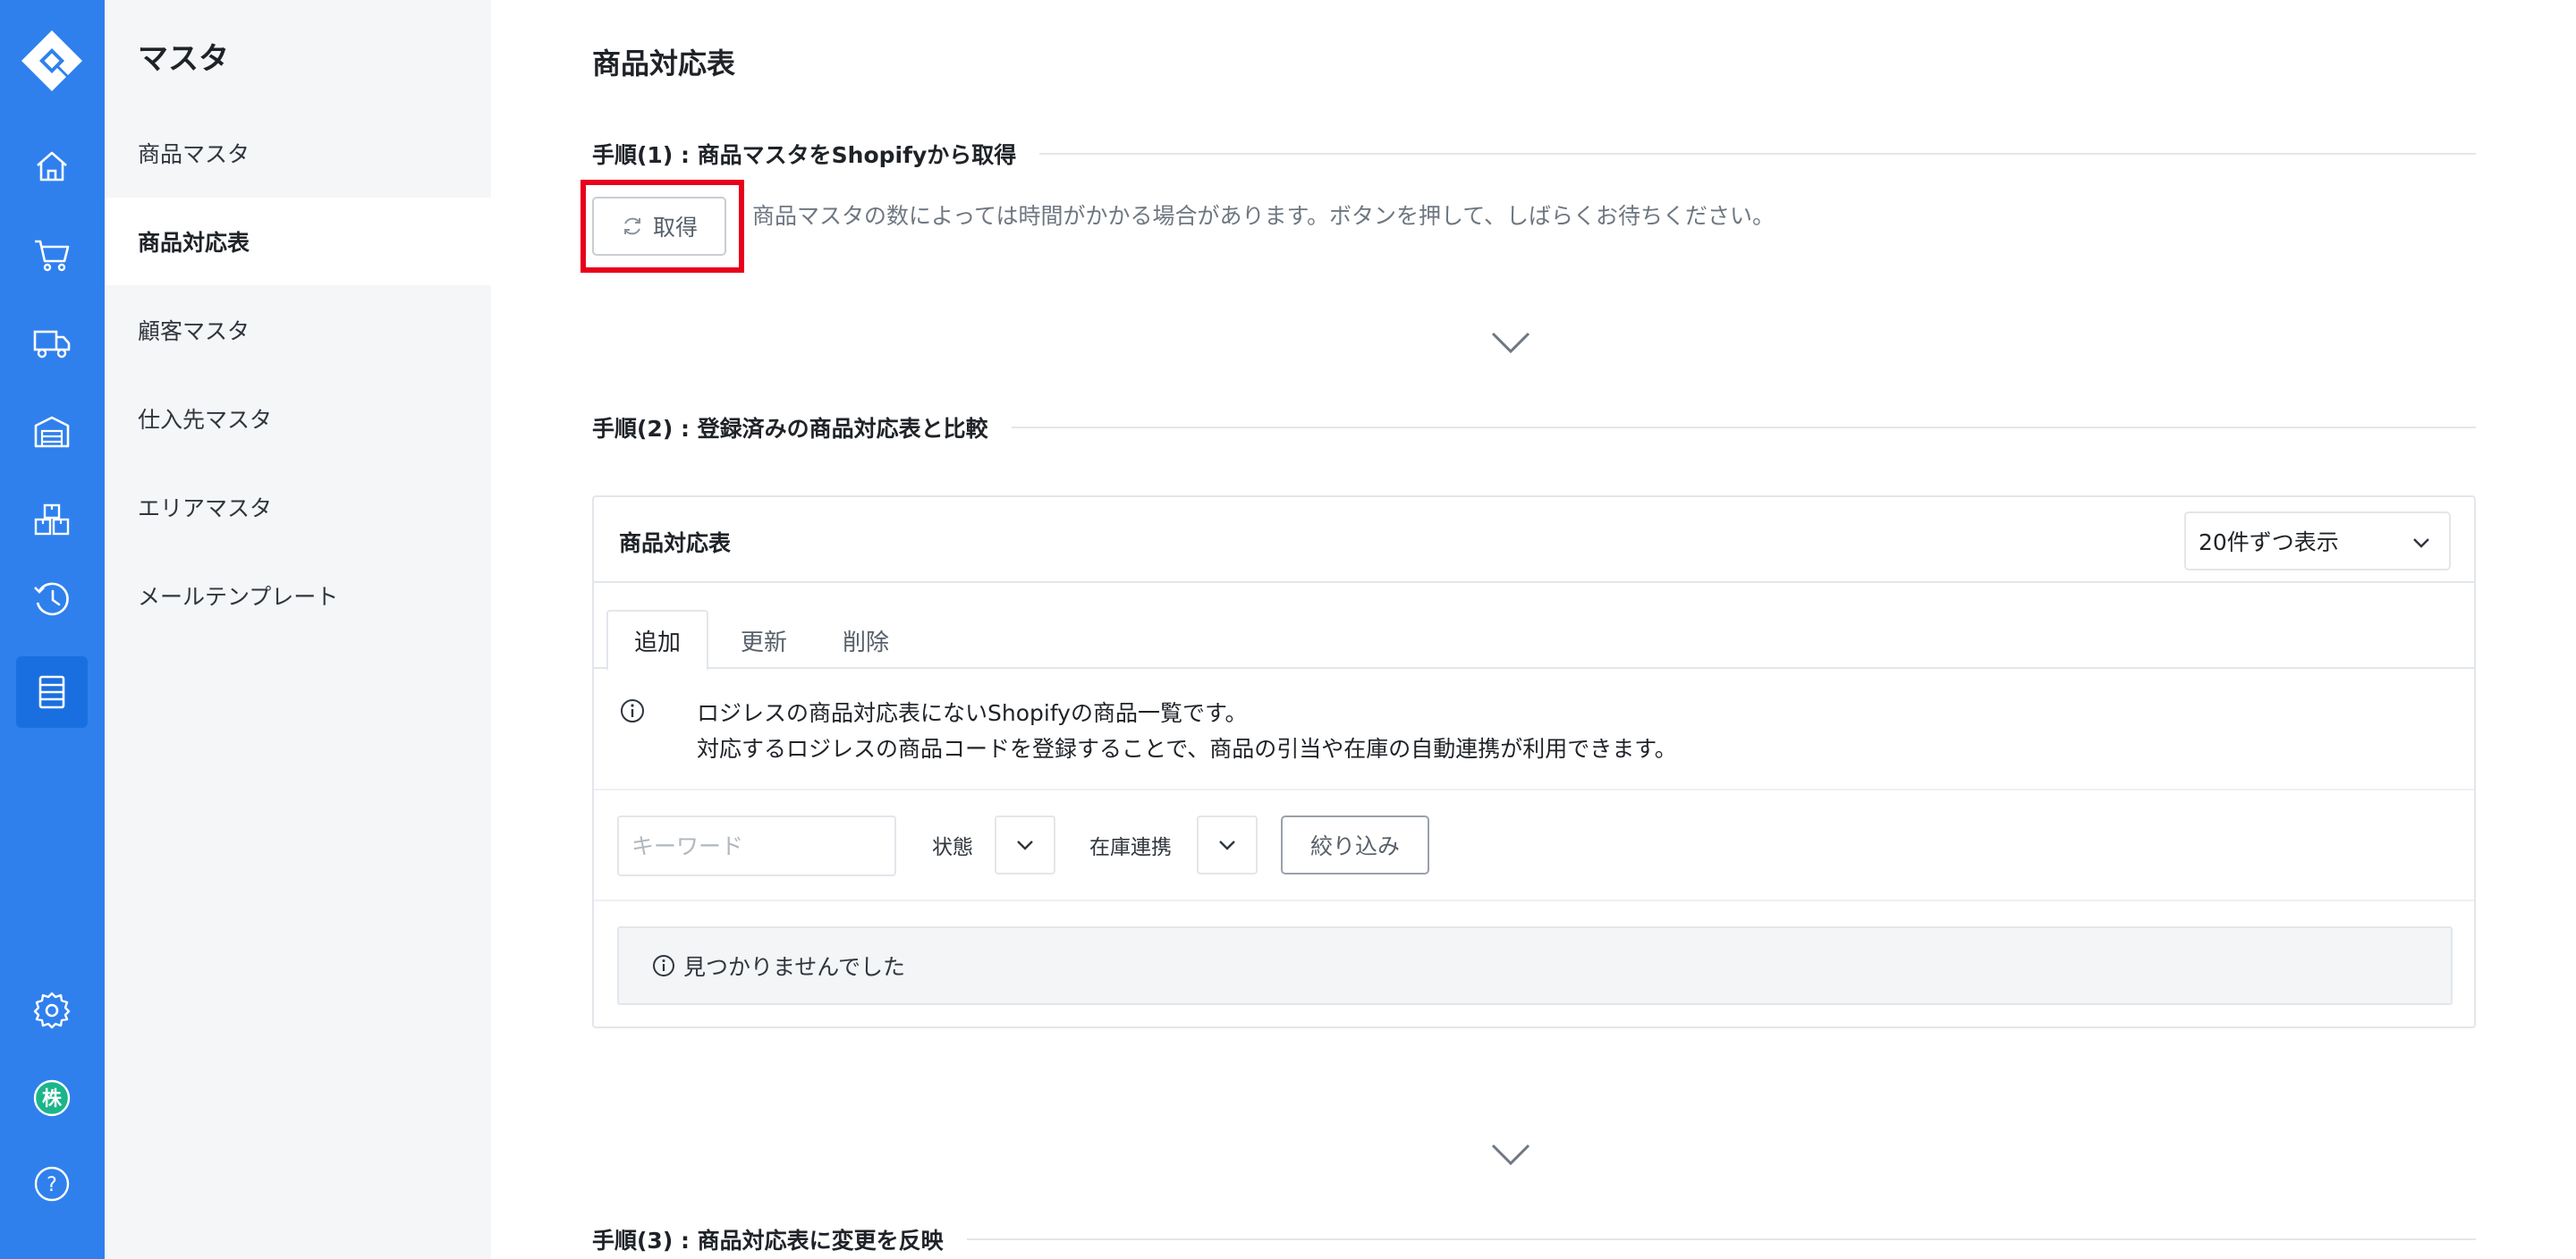 The width and height of the screenshot is (2576, 1259). I want to click on stock-link-select, so click(1227, 845).